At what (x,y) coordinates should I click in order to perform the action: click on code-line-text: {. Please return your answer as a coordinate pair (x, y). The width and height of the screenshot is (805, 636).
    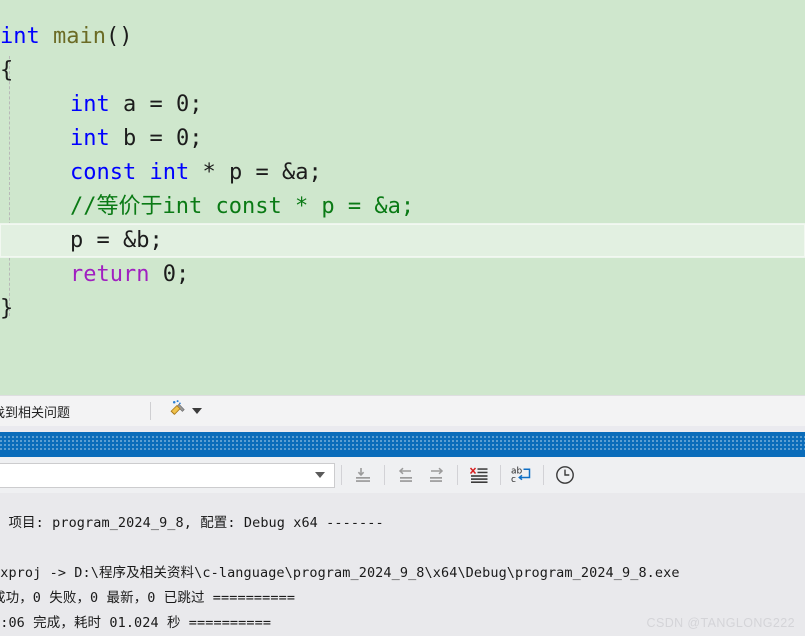
    Looking at the image, I should click on (6, 71).